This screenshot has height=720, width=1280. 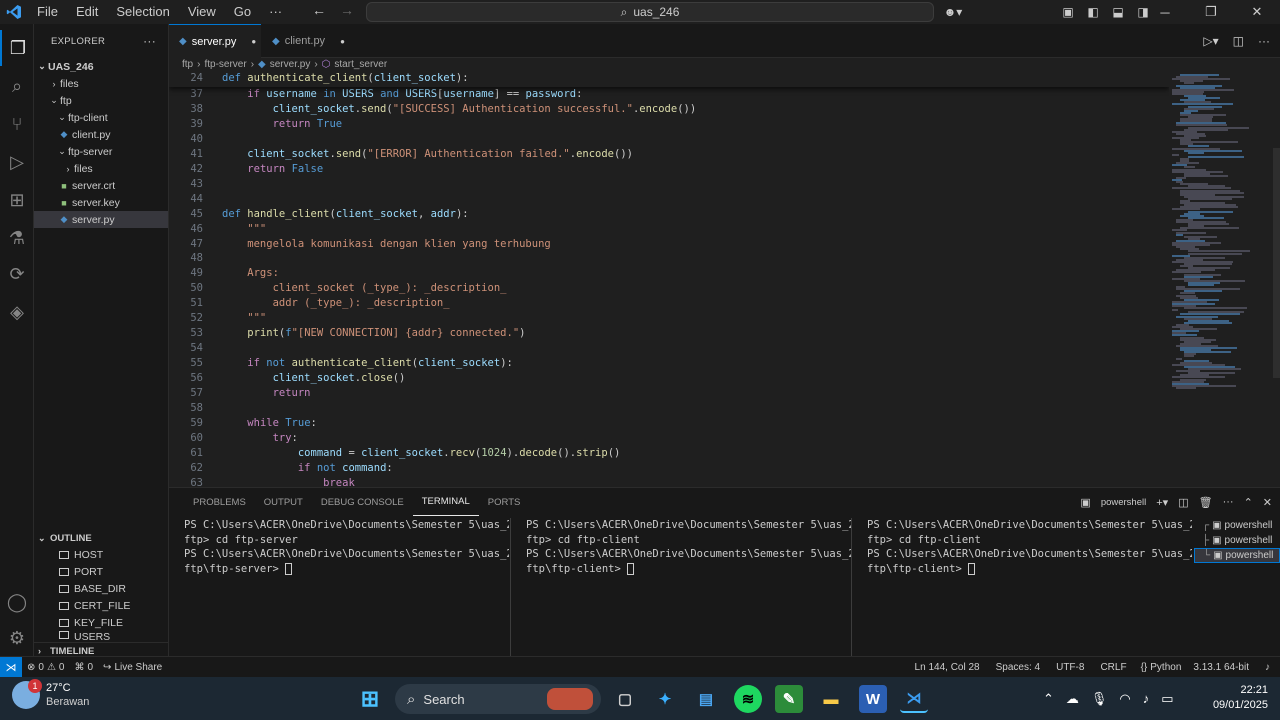 What do you see at coordinates (1113, 667) in the screenshot?
I see `end-of-line: CRLF` at bounding box center [1113, 667].